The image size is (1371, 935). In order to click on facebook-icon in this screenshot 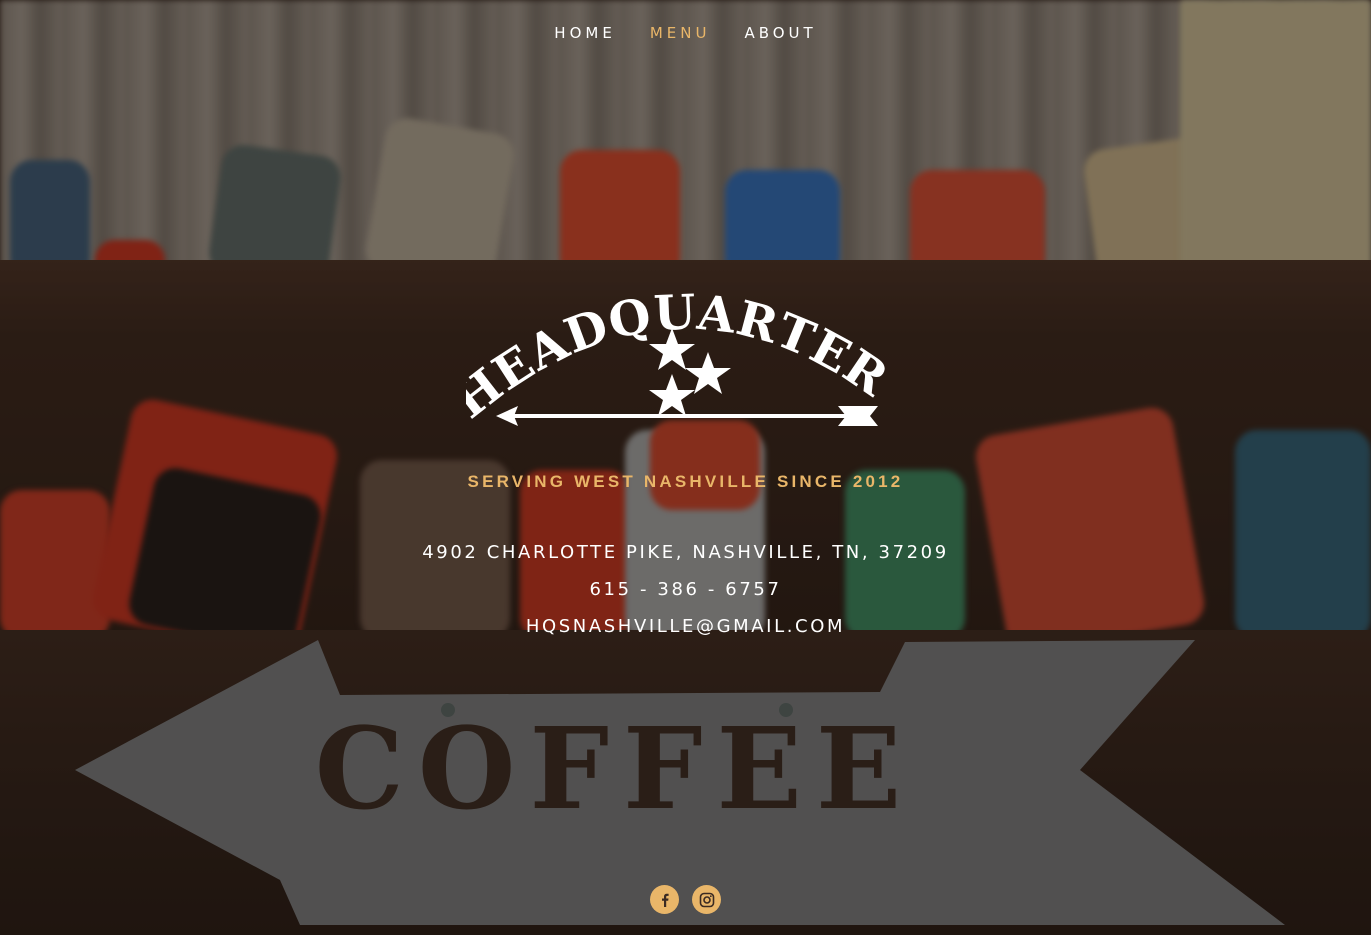, I will do `click(665, 900)`.